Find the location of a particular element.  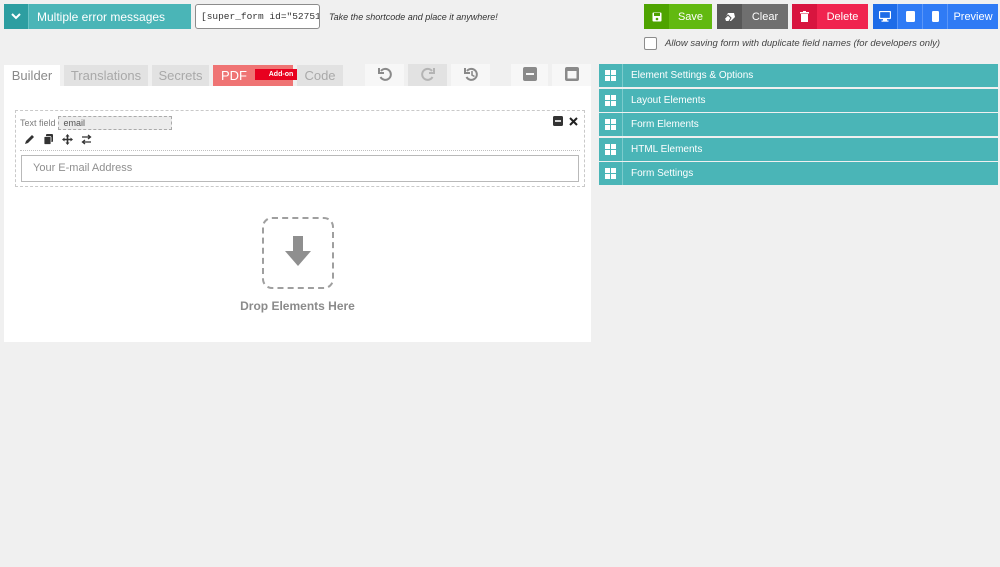

tab-translations: Translations is located at coordinates (106, 75).